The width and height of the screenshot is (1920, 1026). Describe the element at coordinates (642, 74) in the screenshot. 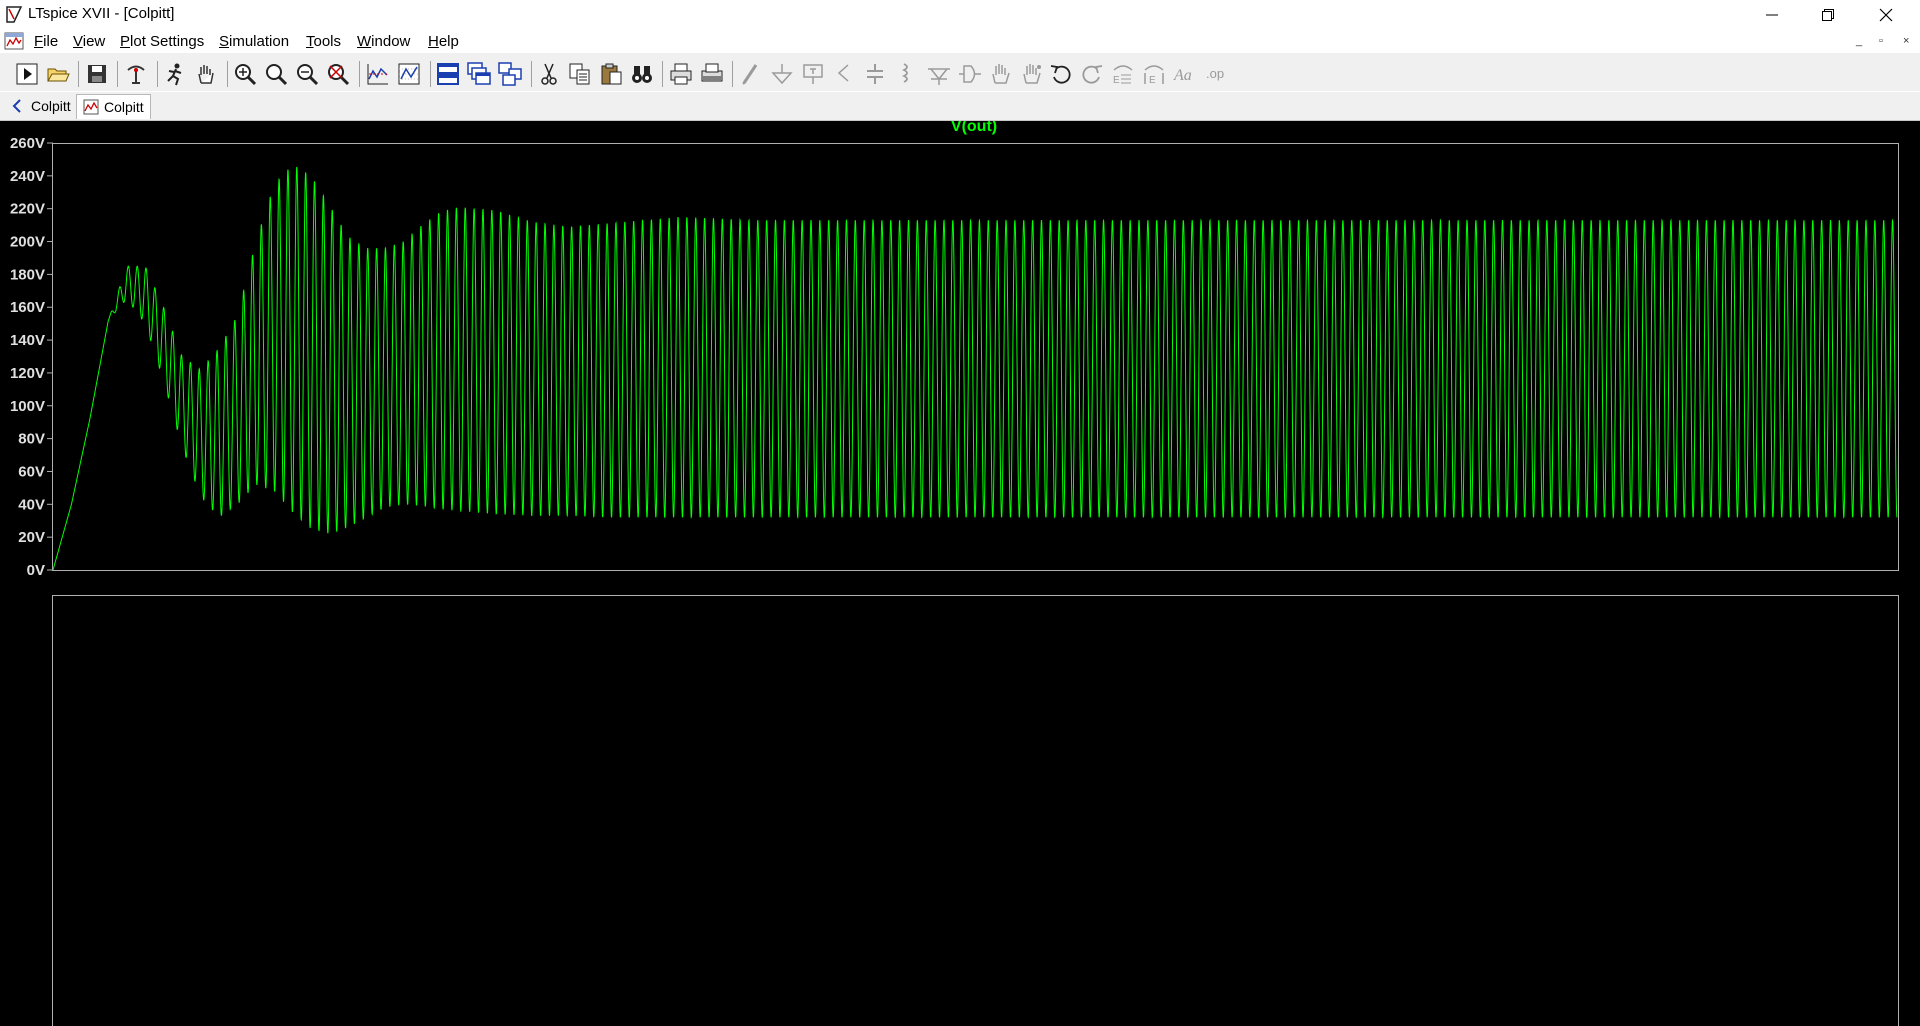

I see `find-button` at that location.